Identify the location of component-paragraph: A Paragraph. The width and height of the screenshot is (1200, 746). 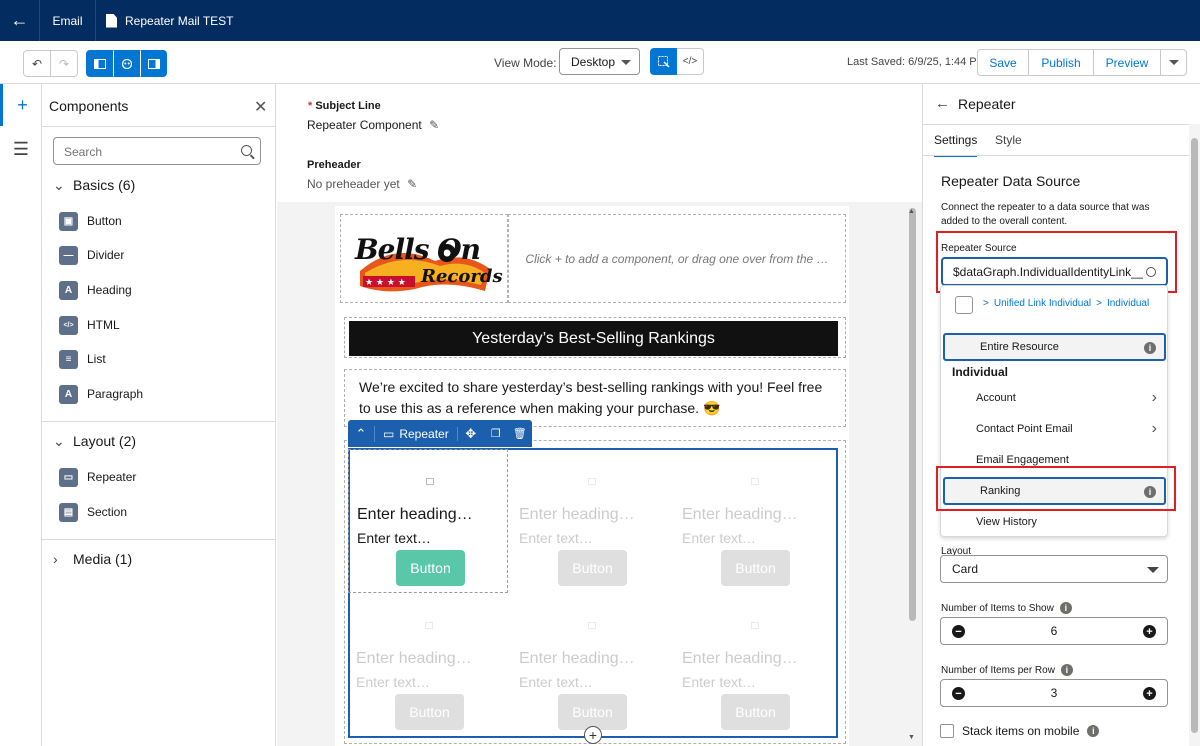
(101, 394).